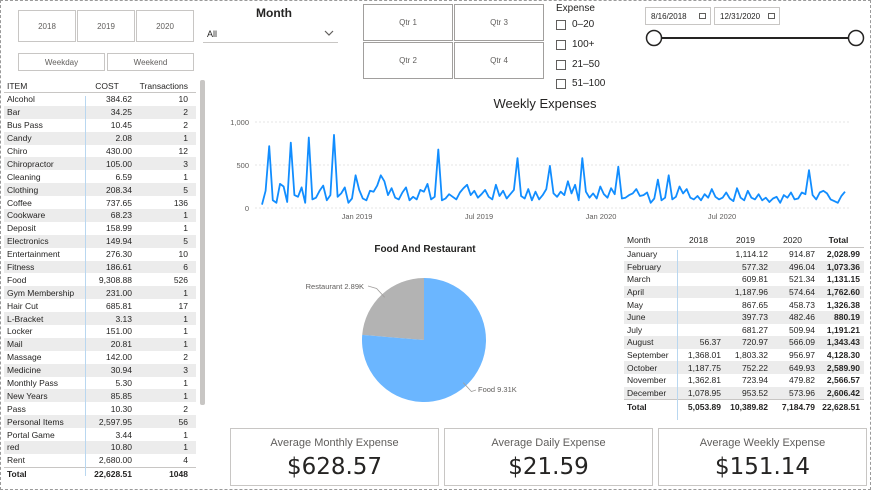 The image size is (871, 490). Describe the element at coordinates (100, 228) in the screenshot. I see `table-row: Deposit 158.99 1` at that location.